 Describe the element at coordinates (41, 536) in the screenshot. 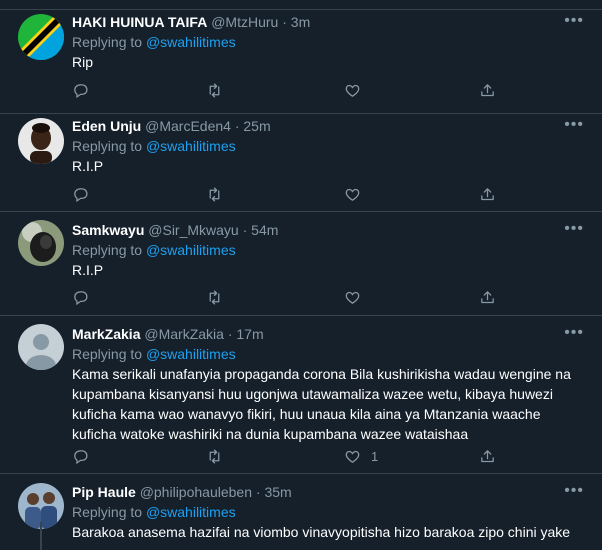

I see `thread-connector-line` at that location.